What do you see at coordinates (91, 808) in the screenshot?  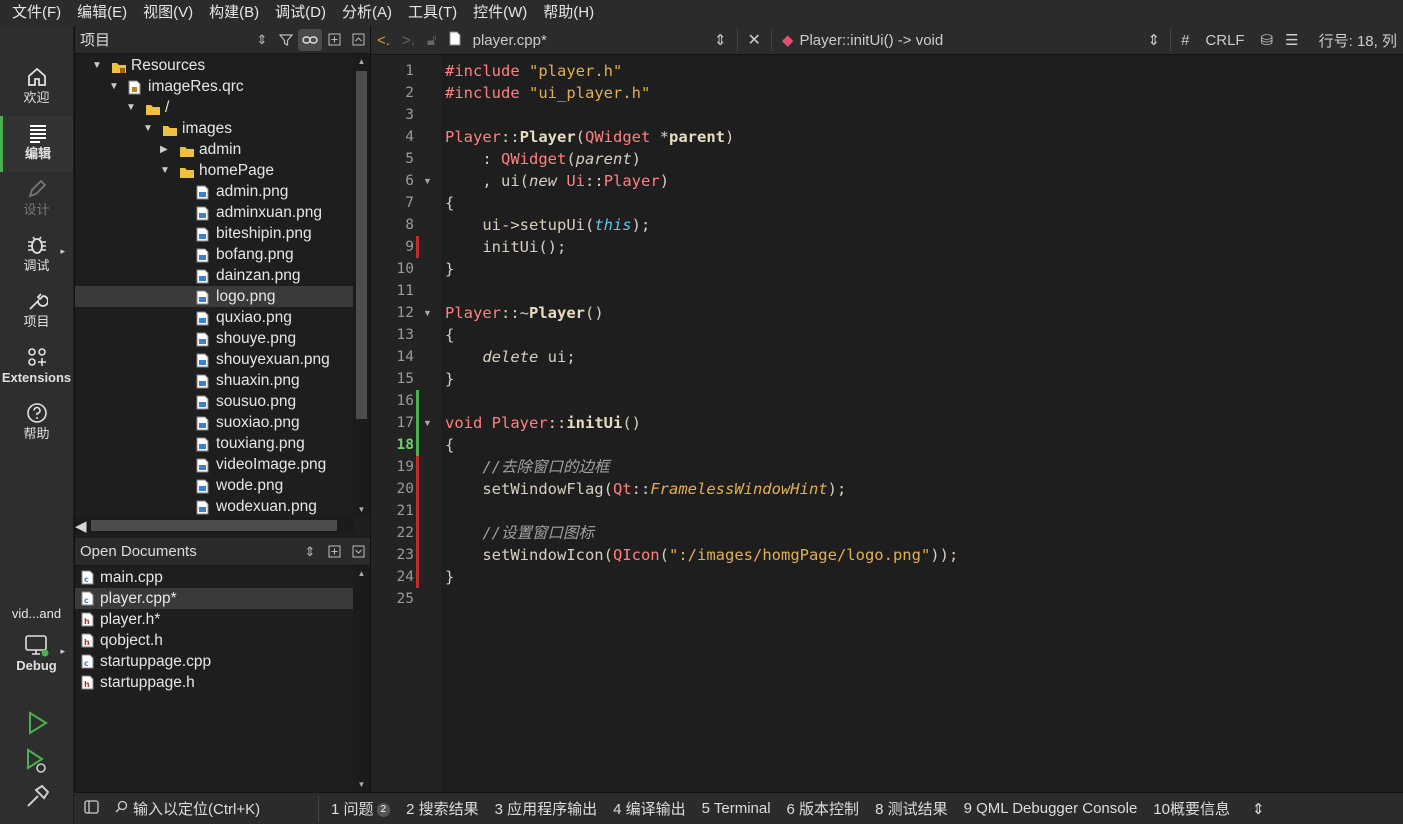 I see `toggle-sidebar-icon` at bounding box center [91, 808].